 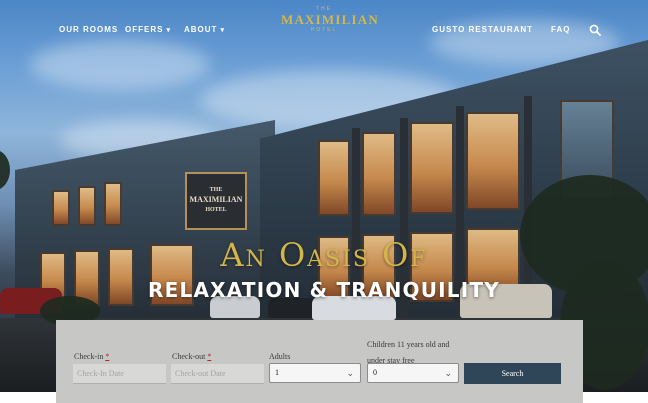 I want to click on children-label-line-1: Children 11 years old and, so click(x=408, y=344).